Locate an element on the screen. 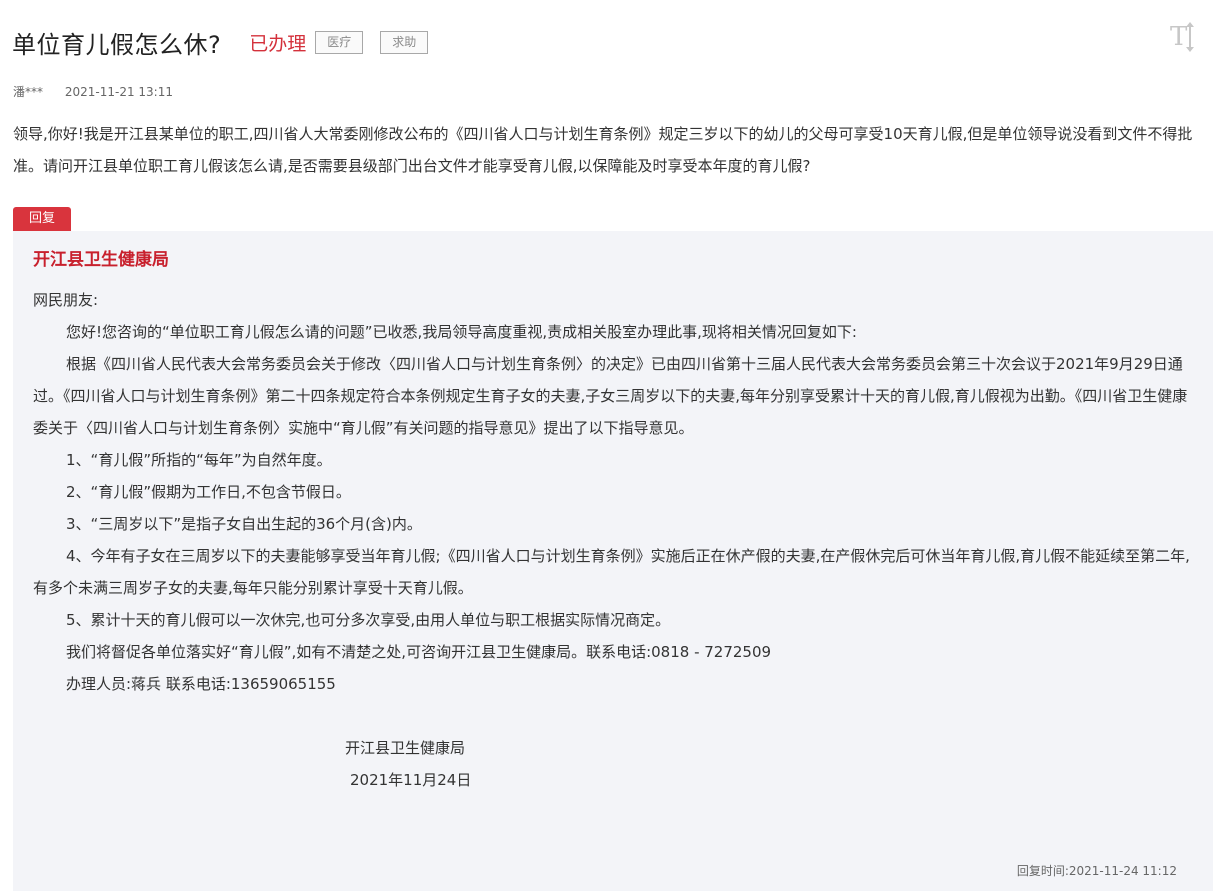  page-title: 单位育儿假怎么休? is located at coordinates (117, 44).